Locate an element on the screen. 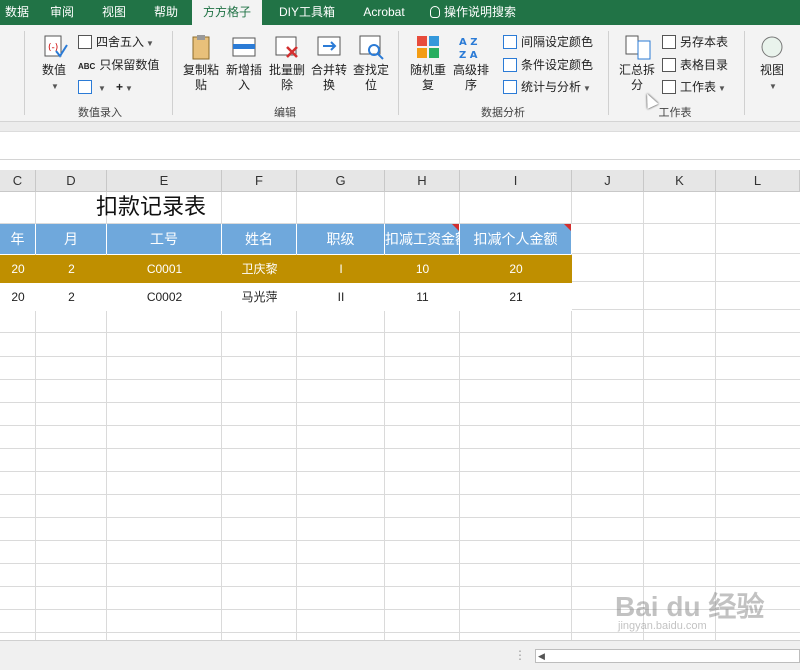  worksheet-button: 工作表 ▼ is located at coordinates (694, 87).